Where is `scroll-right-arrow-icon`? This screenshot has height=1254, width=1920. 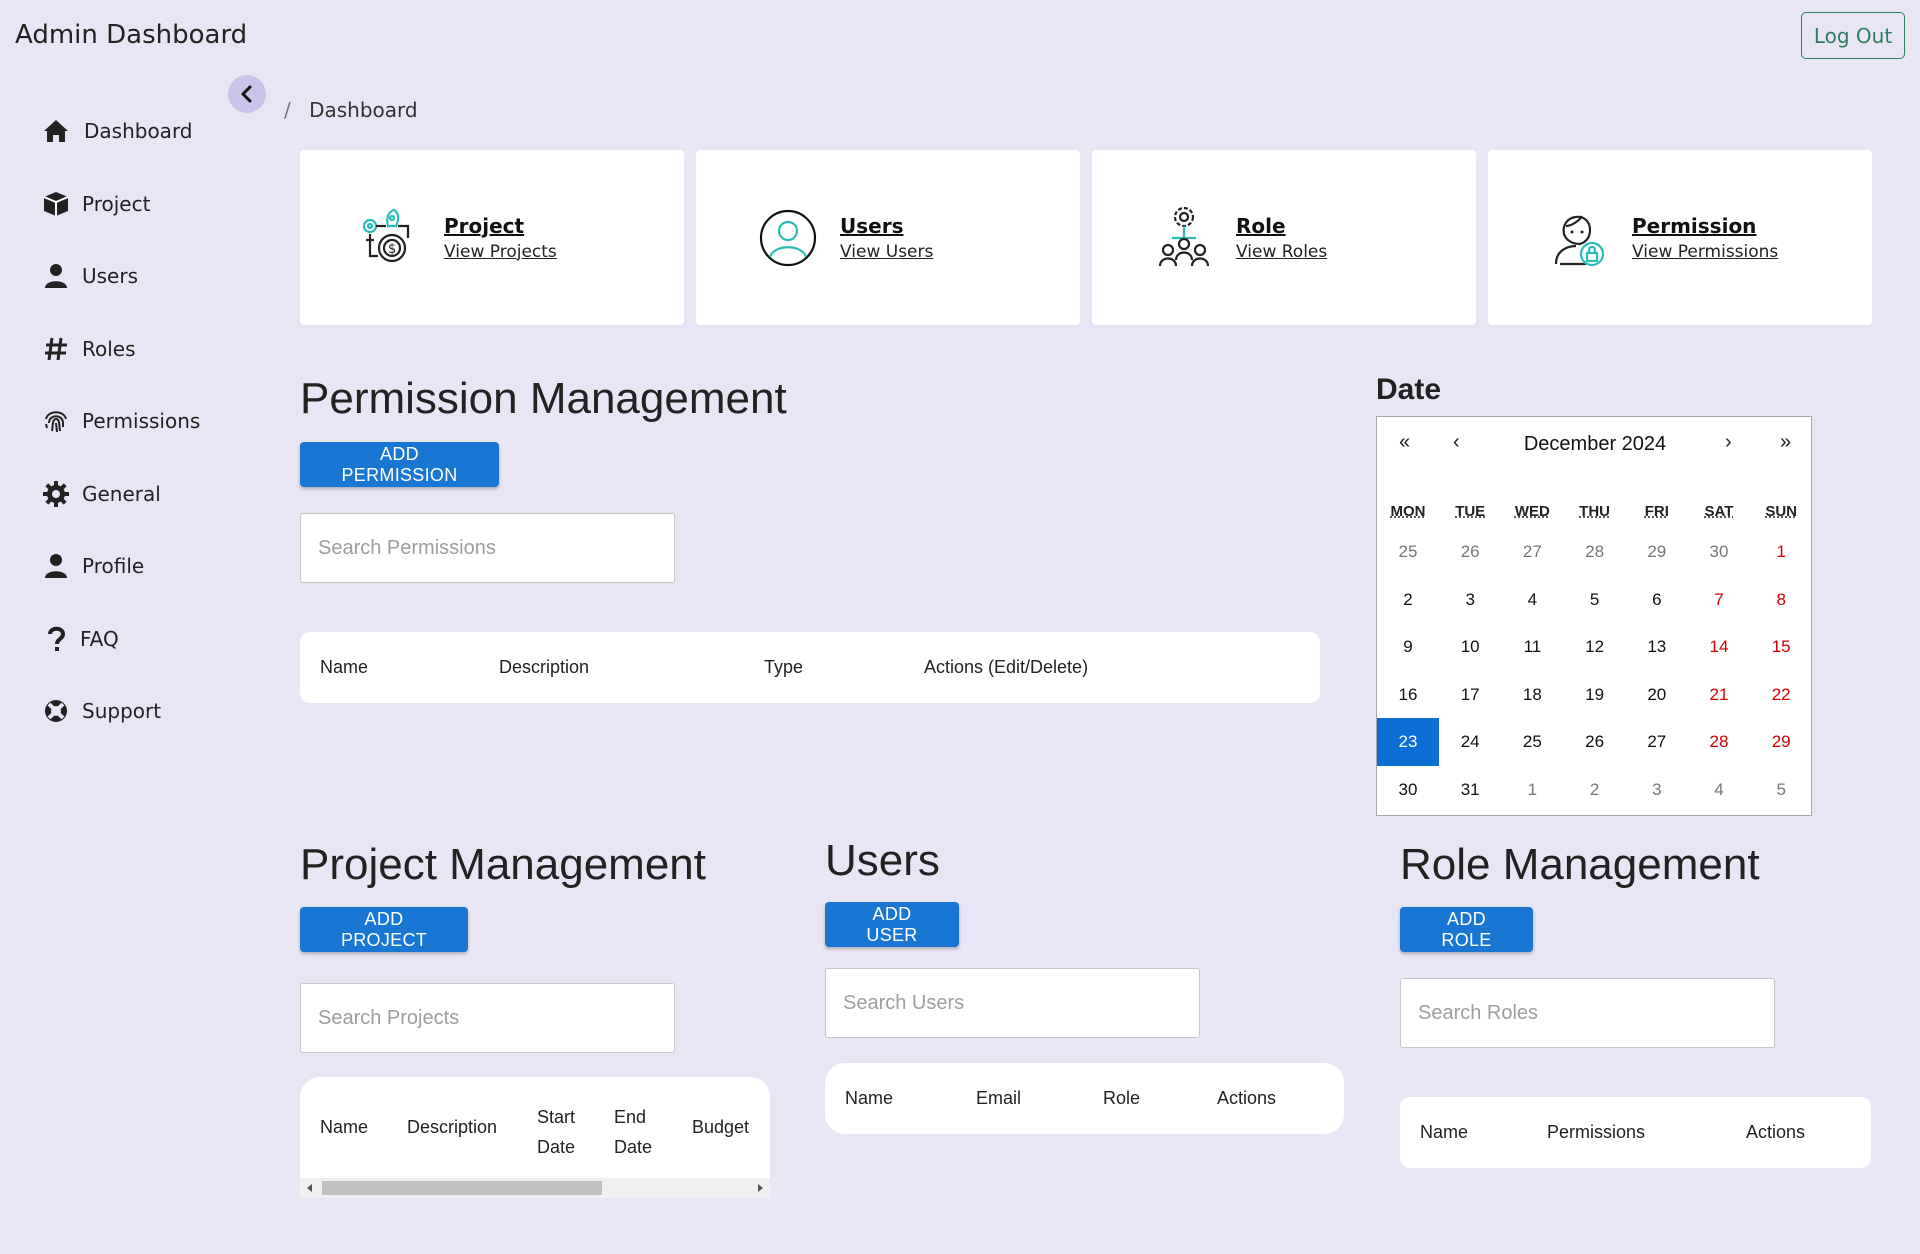 scroll-right-arrow-icon is located at coordinates (760, 1188).